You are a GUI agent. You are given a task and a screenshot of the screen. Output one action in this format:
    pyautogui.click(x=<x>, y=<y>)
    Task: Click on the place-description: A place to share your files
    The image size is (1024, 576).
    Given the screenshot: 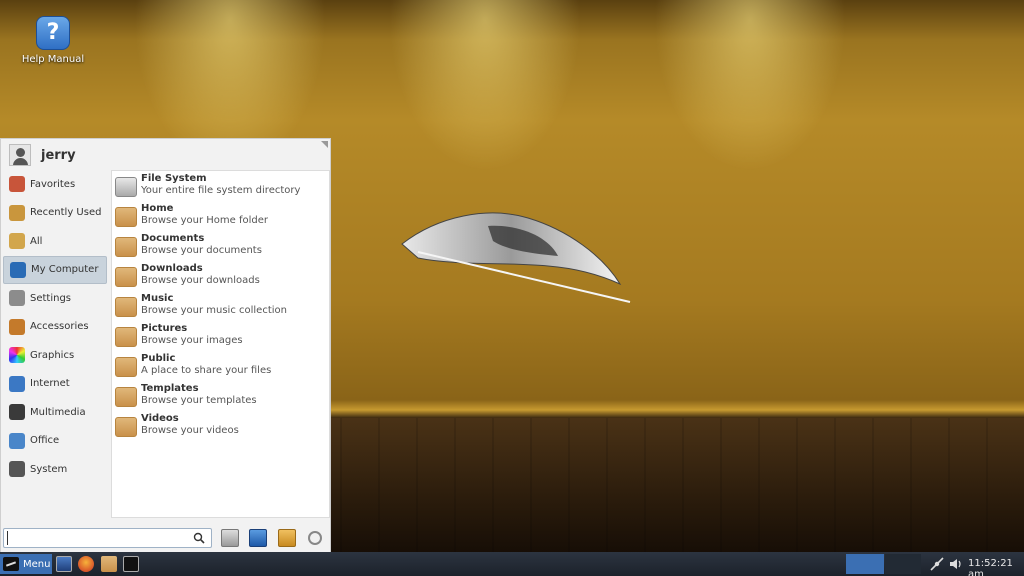 What is the action you would take?
    pyautogui.click(x=206, y=370)
    